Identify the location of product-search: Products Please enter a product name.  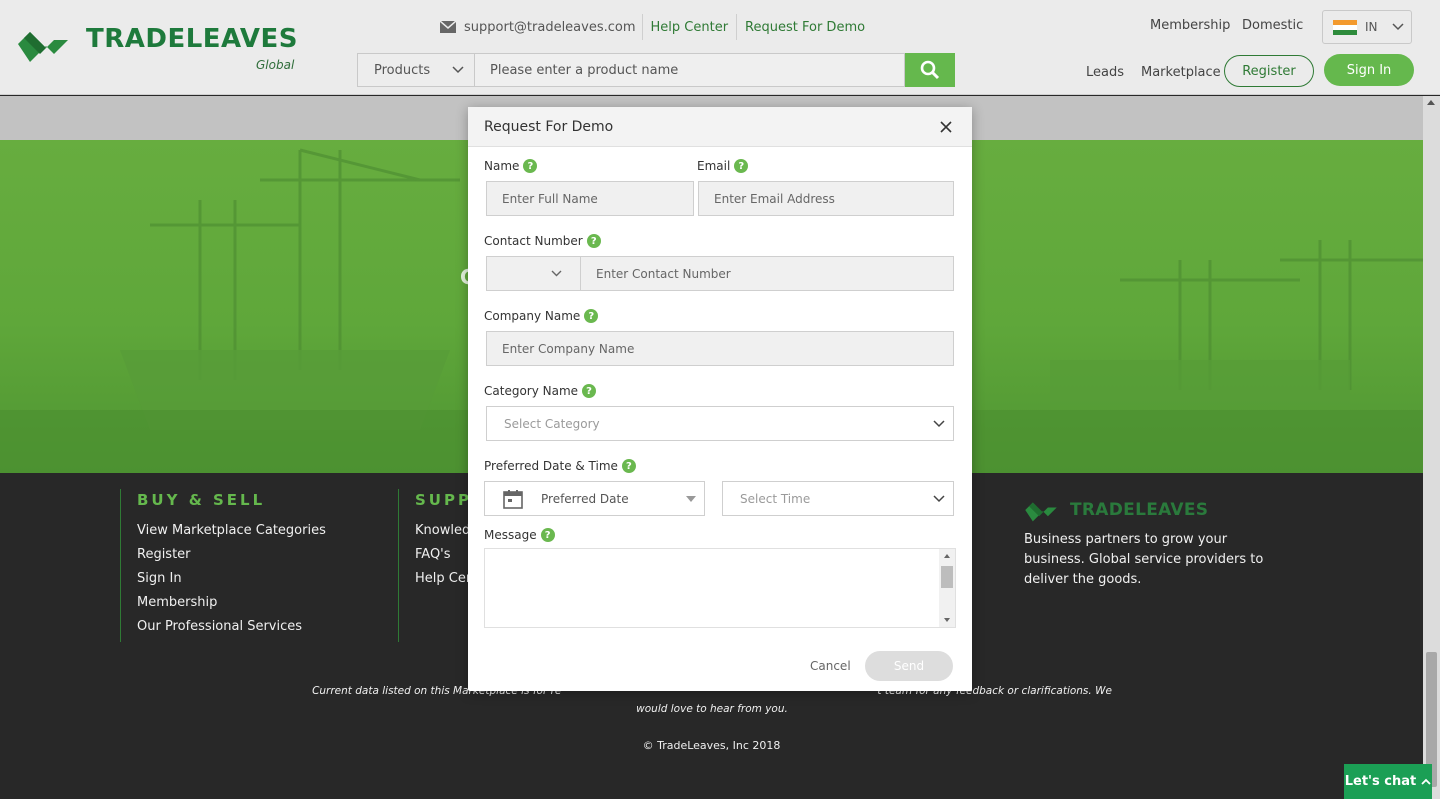
(656, 70).